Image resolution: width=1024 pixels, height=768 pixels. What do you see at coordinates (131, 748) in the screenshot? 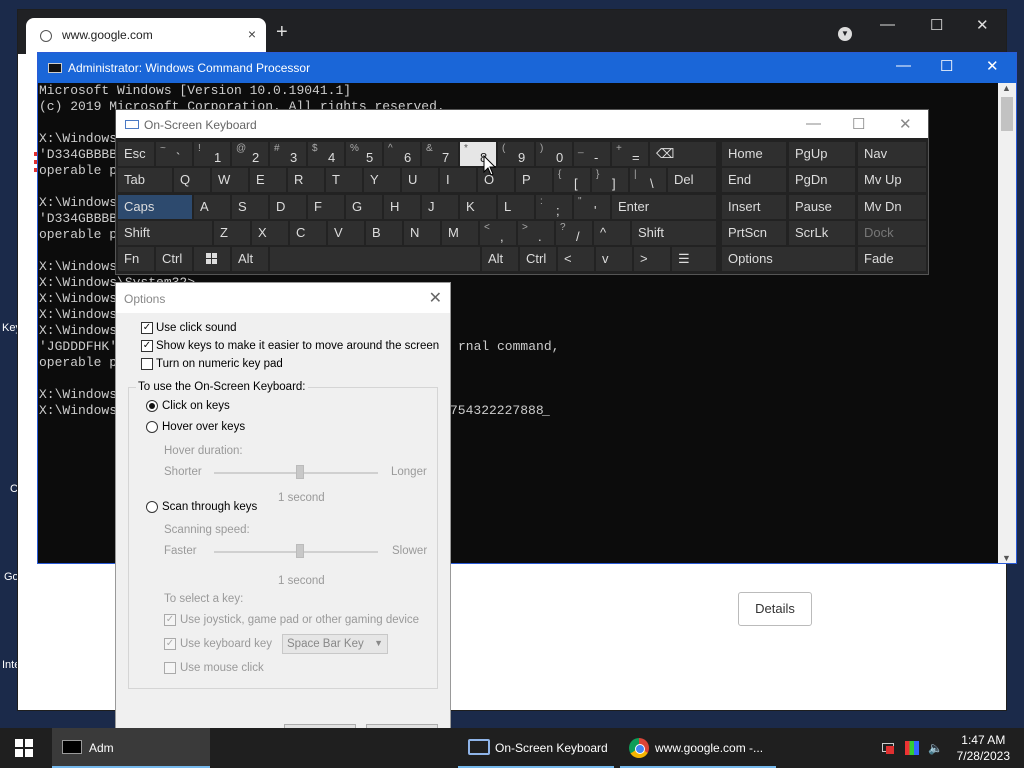
I see `taskbar-cmd: Adm` at bounding box center [131, 748].